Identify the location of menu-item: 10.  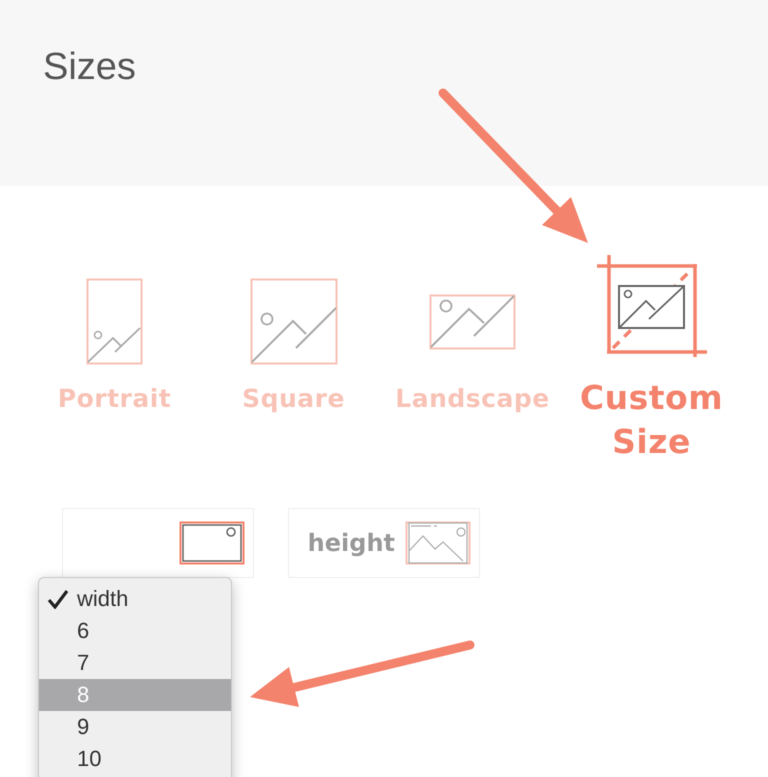
(135, 759).